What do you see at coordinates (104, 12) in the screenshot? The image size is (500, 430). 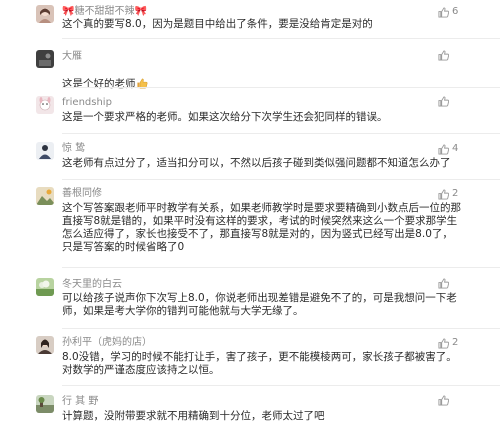 I see `username: 🎀糖不甜甜不辣🎀` at bounding box center [104, 12].